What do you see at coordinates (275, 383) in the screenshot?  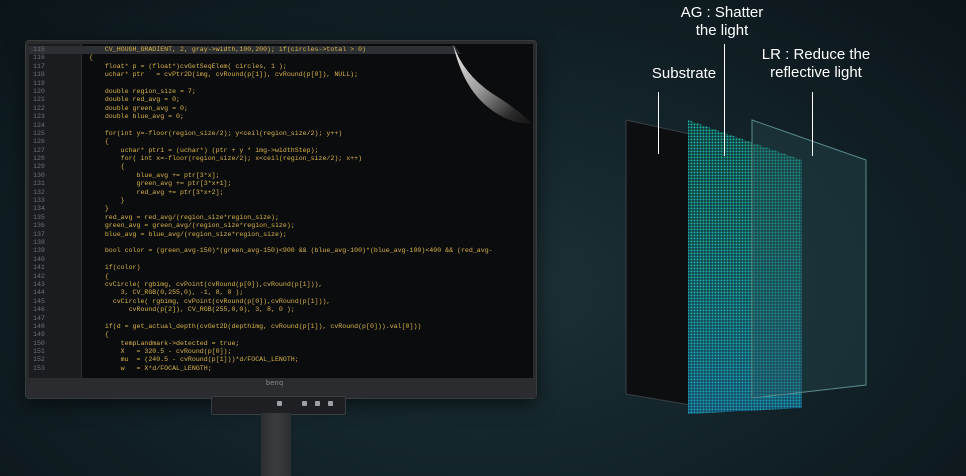 I see `brand-logo: benq` at bounding box center [275, 383].